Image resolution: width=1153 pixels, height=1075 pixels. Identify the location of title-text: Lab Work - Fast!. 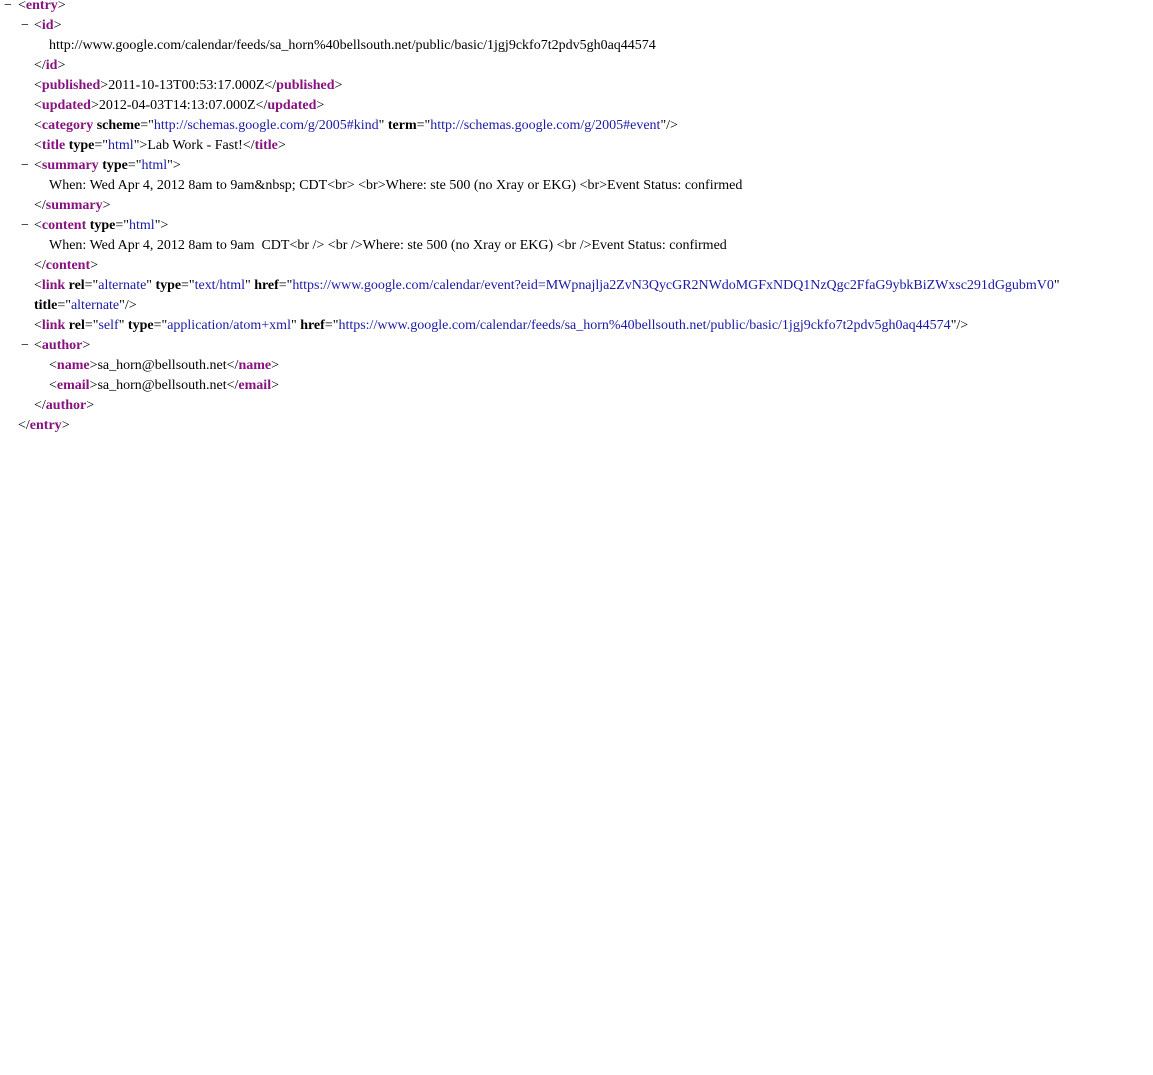
(195, 145).